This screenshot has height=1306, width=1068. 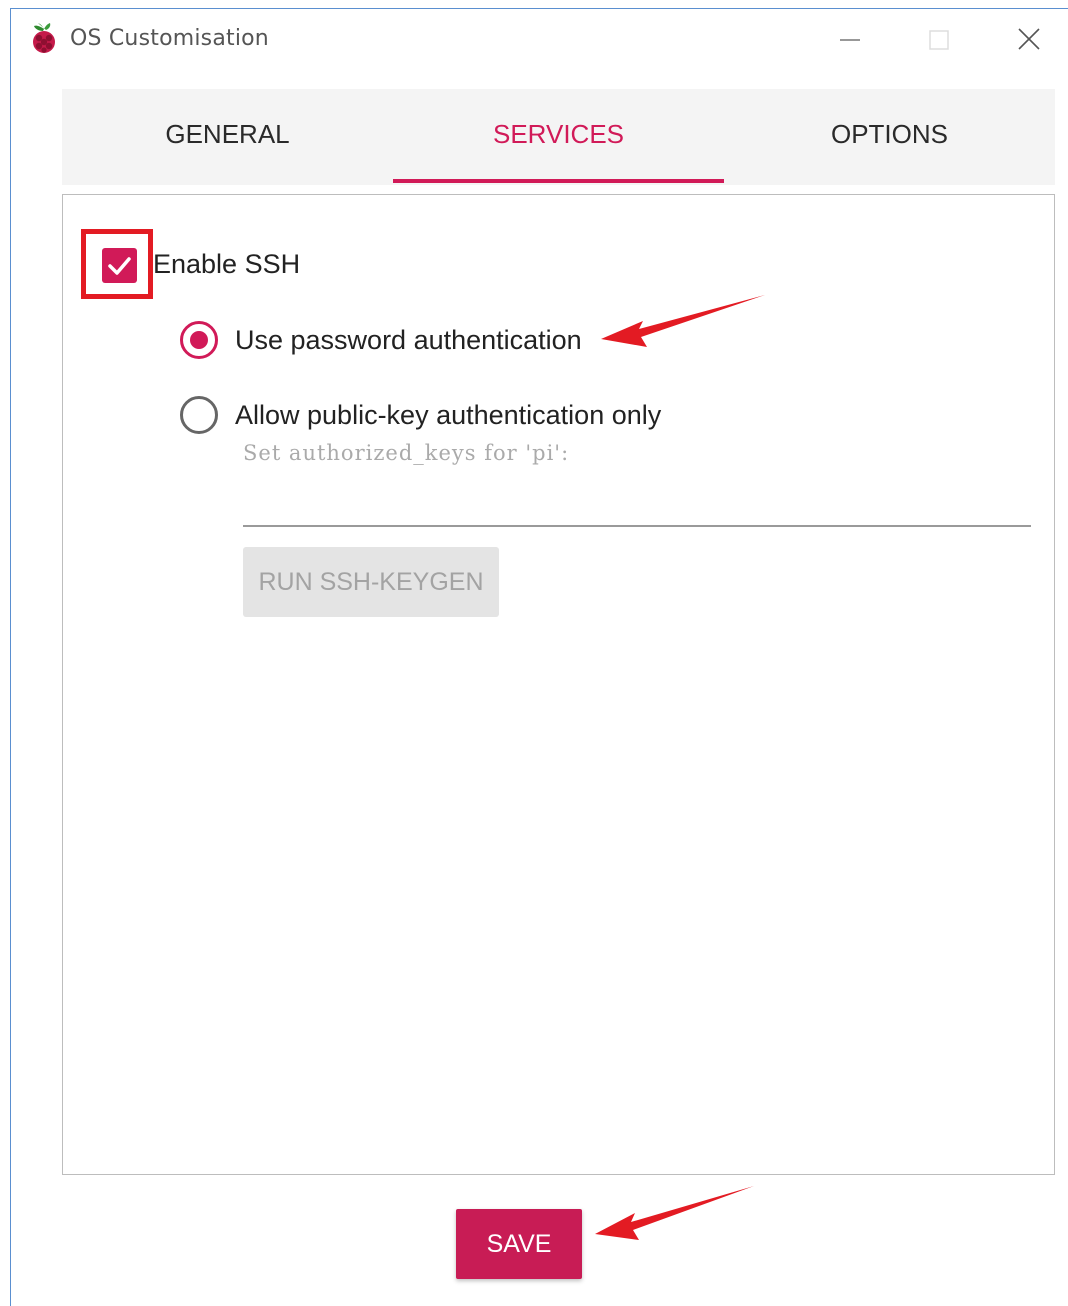 I want to click on authorized-keys-input, so click(x=637, y=504).